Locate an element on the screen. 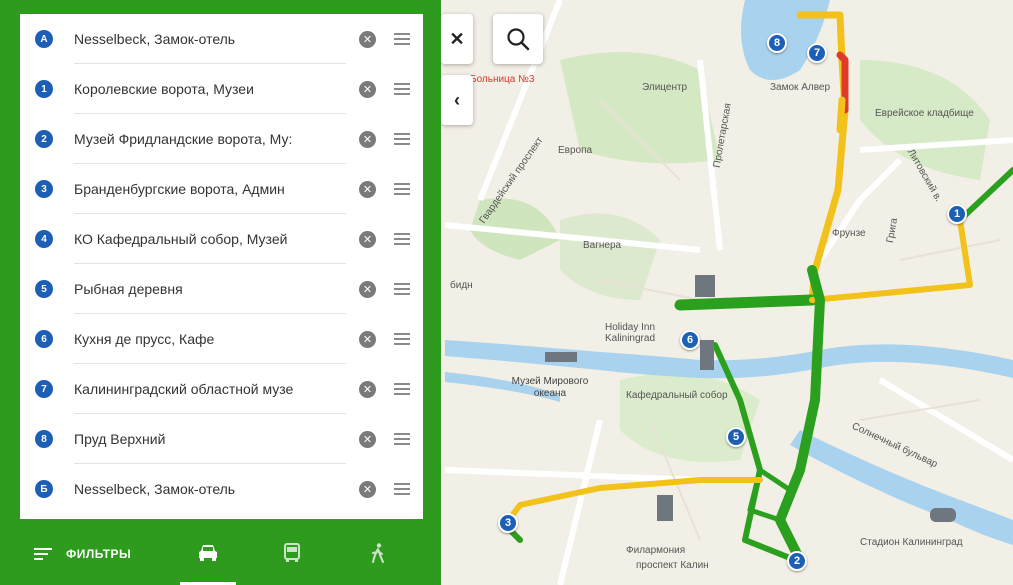  waypoint-row: 8 Пруд Верхний ✕ is located at coordinates (221, 439).